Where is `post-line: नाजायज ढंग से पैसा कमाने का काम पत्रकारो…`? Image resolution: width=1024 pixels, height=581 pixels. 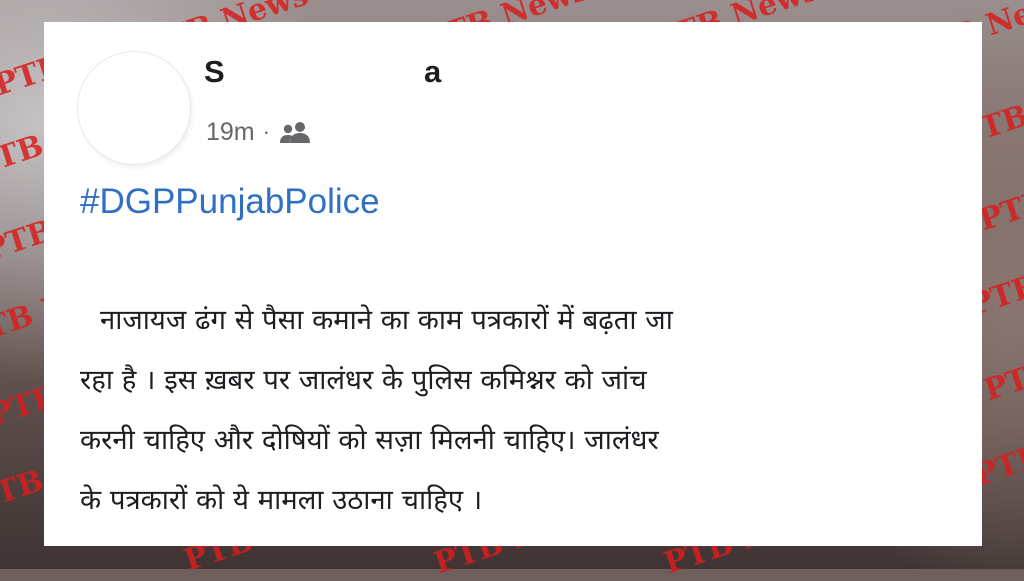
post-line: नाजायज ढंग से पैसा कमाने का काम पत्रकारो… is located at coordinates (386, 320).